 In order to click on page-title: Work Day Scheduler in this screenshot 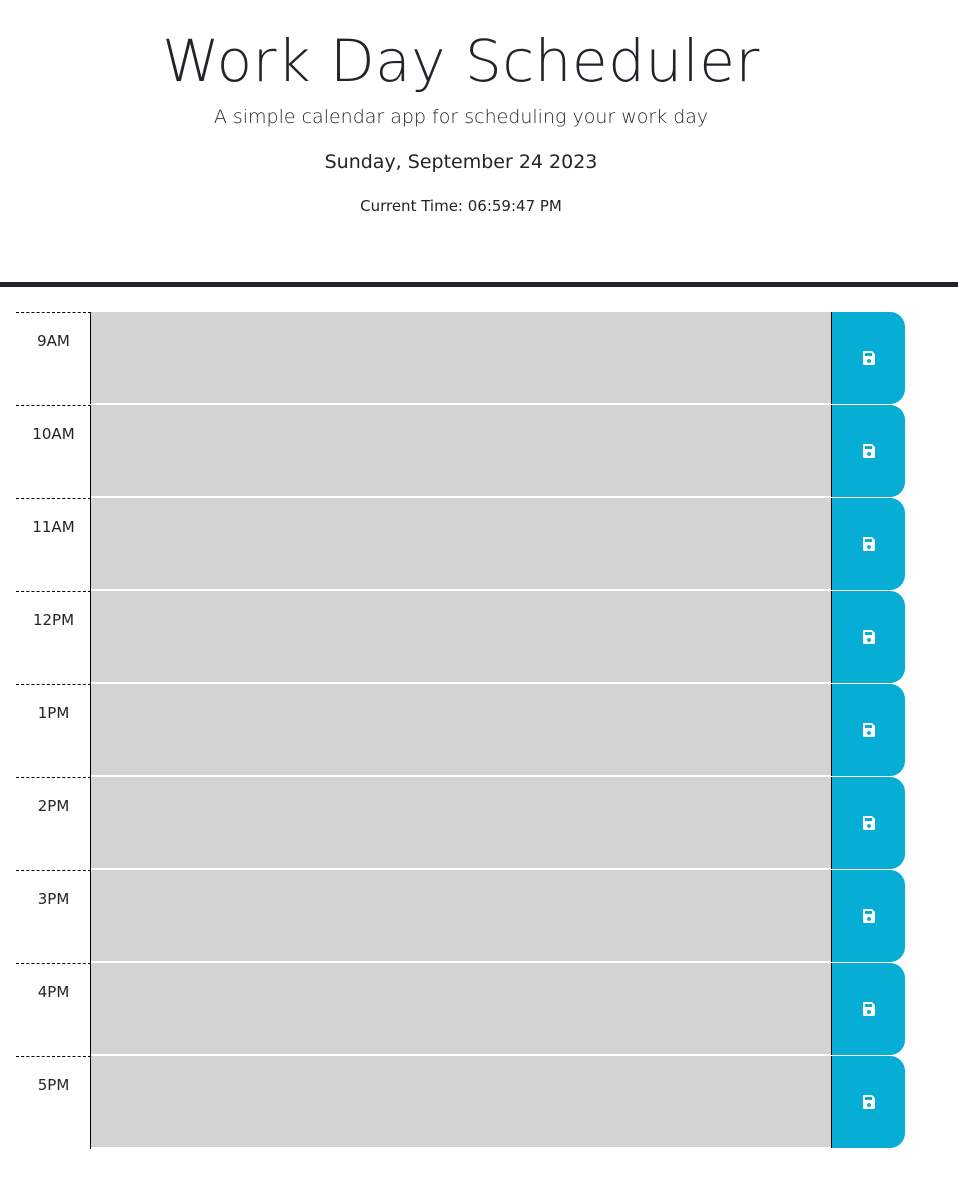, I will do `click(461, 61)`.